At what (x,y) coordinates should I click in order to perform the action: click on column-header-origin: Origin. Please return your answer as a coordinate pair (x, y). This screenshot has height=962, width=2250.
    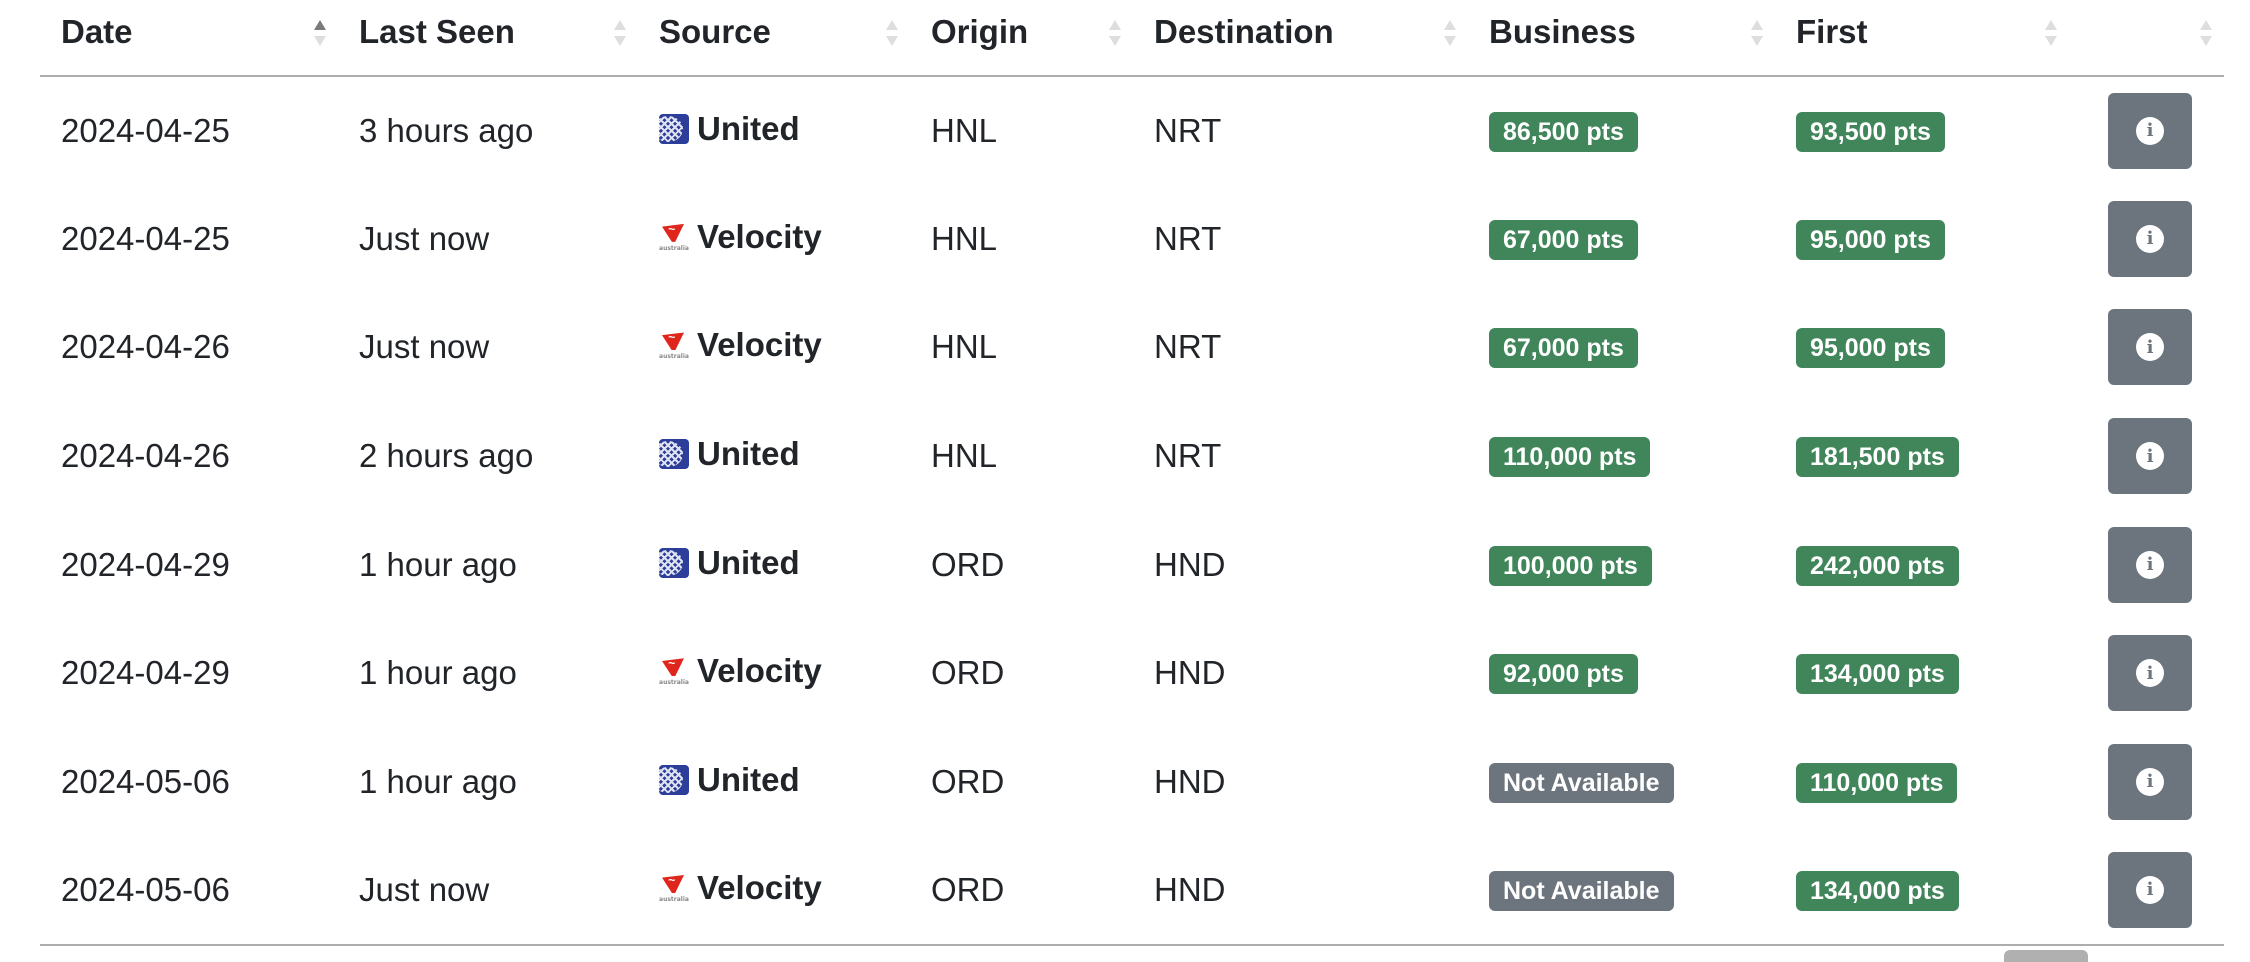
    Looking at the image, I should click on (1021, 38).